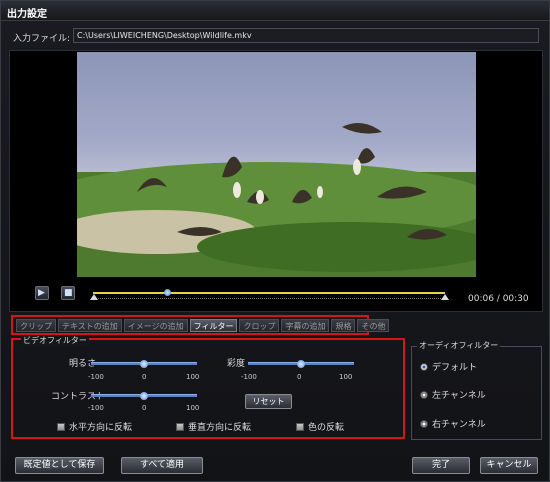  I want to click on tab-clip: クリップ, so click(36, 325).